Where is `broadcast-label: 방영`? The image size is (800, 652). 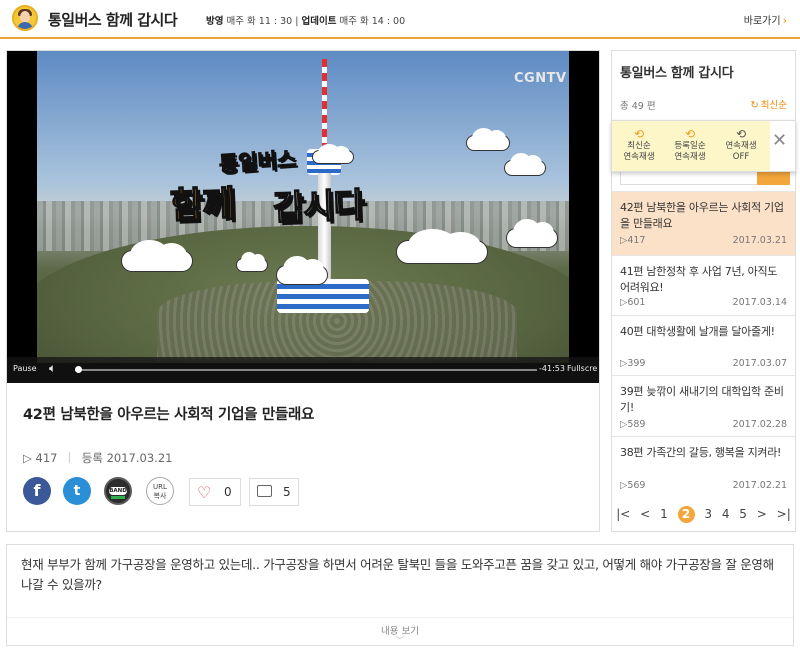 broadcast-label: 방영 is located at coordinates (215, 21).